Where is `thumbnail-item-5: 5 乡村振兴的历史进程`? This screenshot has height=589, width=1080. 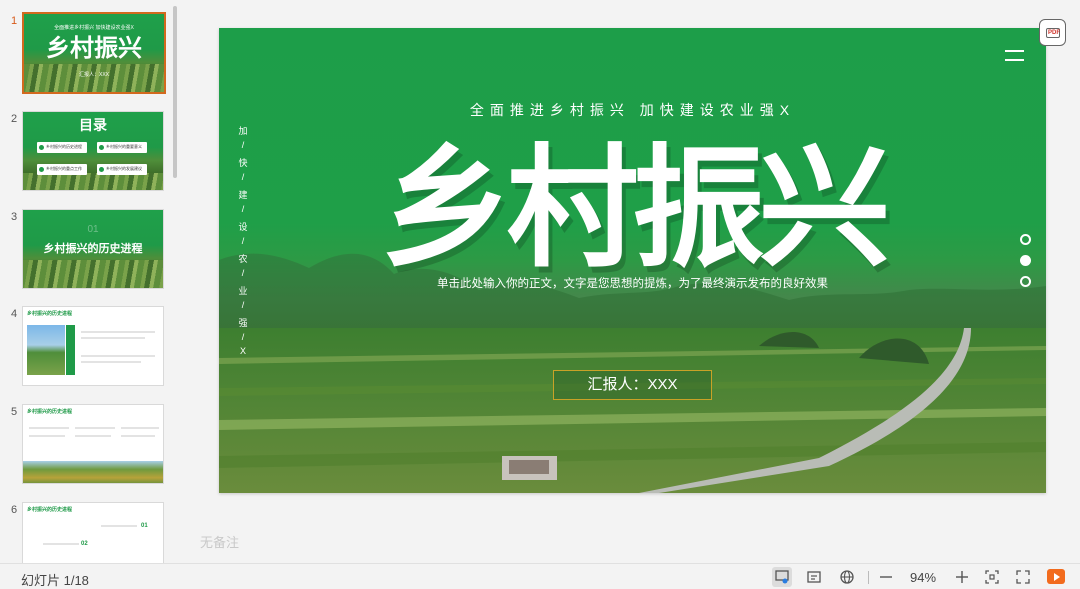
thumbnail-item-5: 5 乡村振兴的历史进程 is located at coordinates (86, 446).